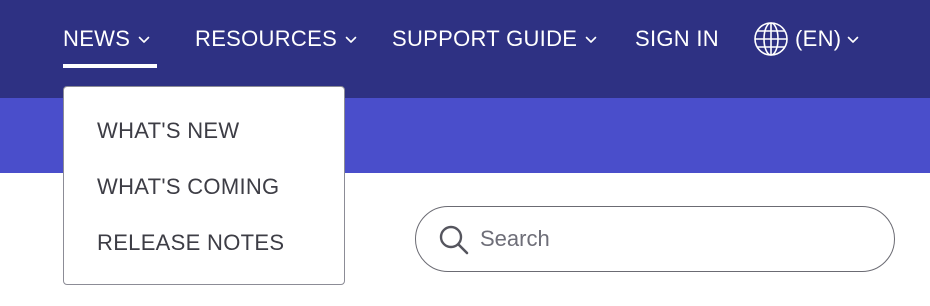 This screenshot has height=306, width=930. What do you see at coordinates (190, 243) in the screenshot?
I see `menu-item-release-notes: RELEASE NOTES` at bounding box center [190, 243].